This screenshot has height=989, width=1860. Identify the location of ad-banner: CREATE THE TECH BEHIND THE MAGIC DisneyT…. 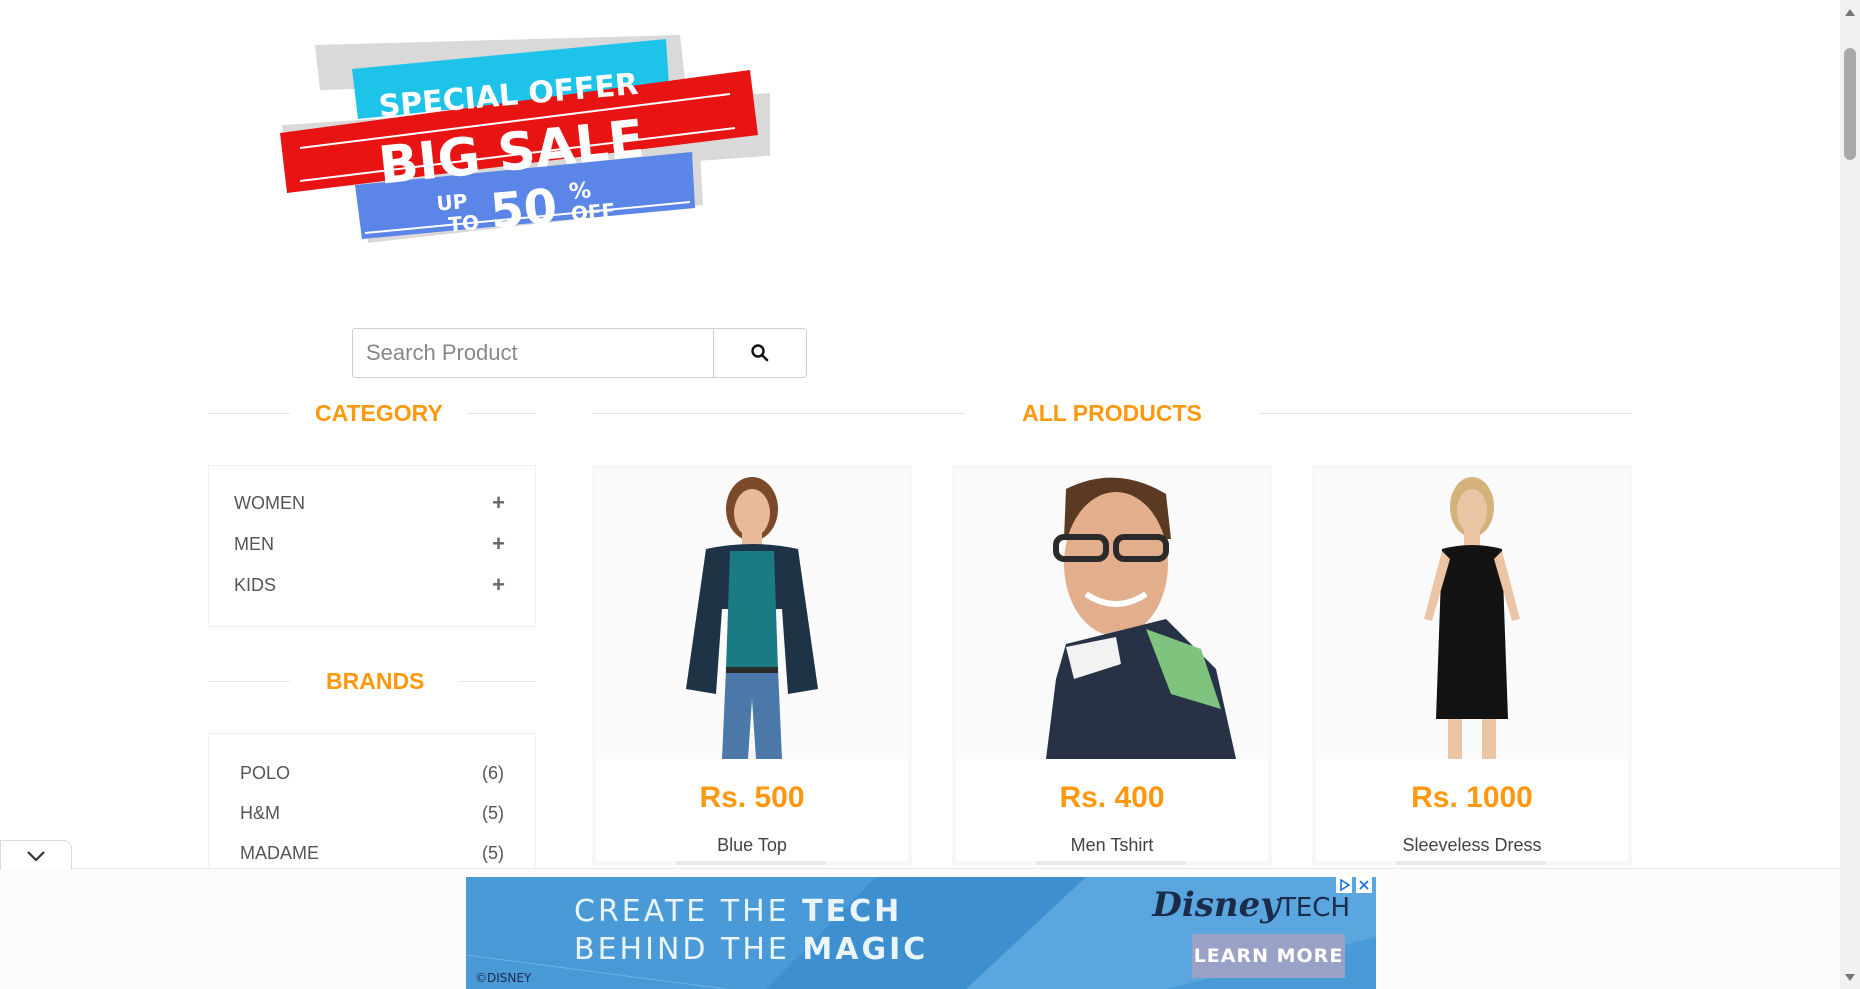
(921, 933).